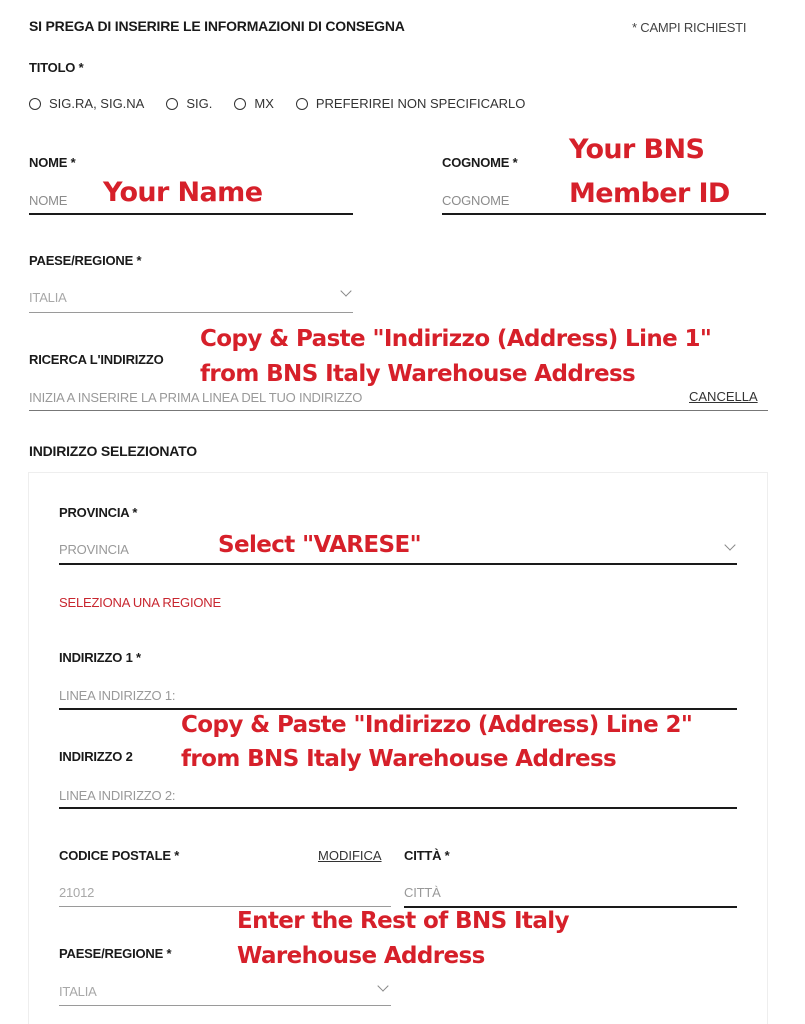 This screenshot has width=805, height=1024. Describe the element at coordinates (113, 451) in the screenshot. I see `selected-address-heading: INDIRIZZO SELEZIONATO` at that location.